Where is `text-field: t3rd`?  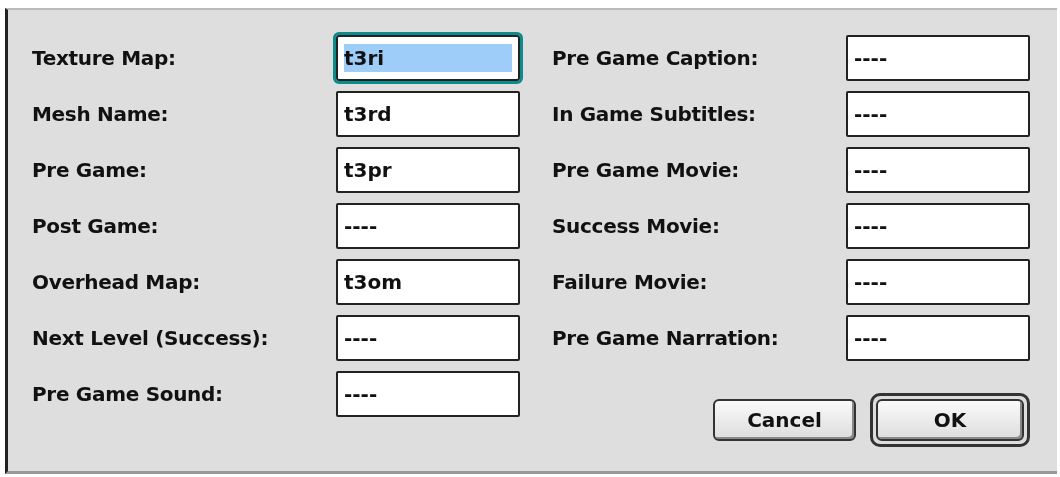
text-field: t3rd is located at coordinates (428, 114).